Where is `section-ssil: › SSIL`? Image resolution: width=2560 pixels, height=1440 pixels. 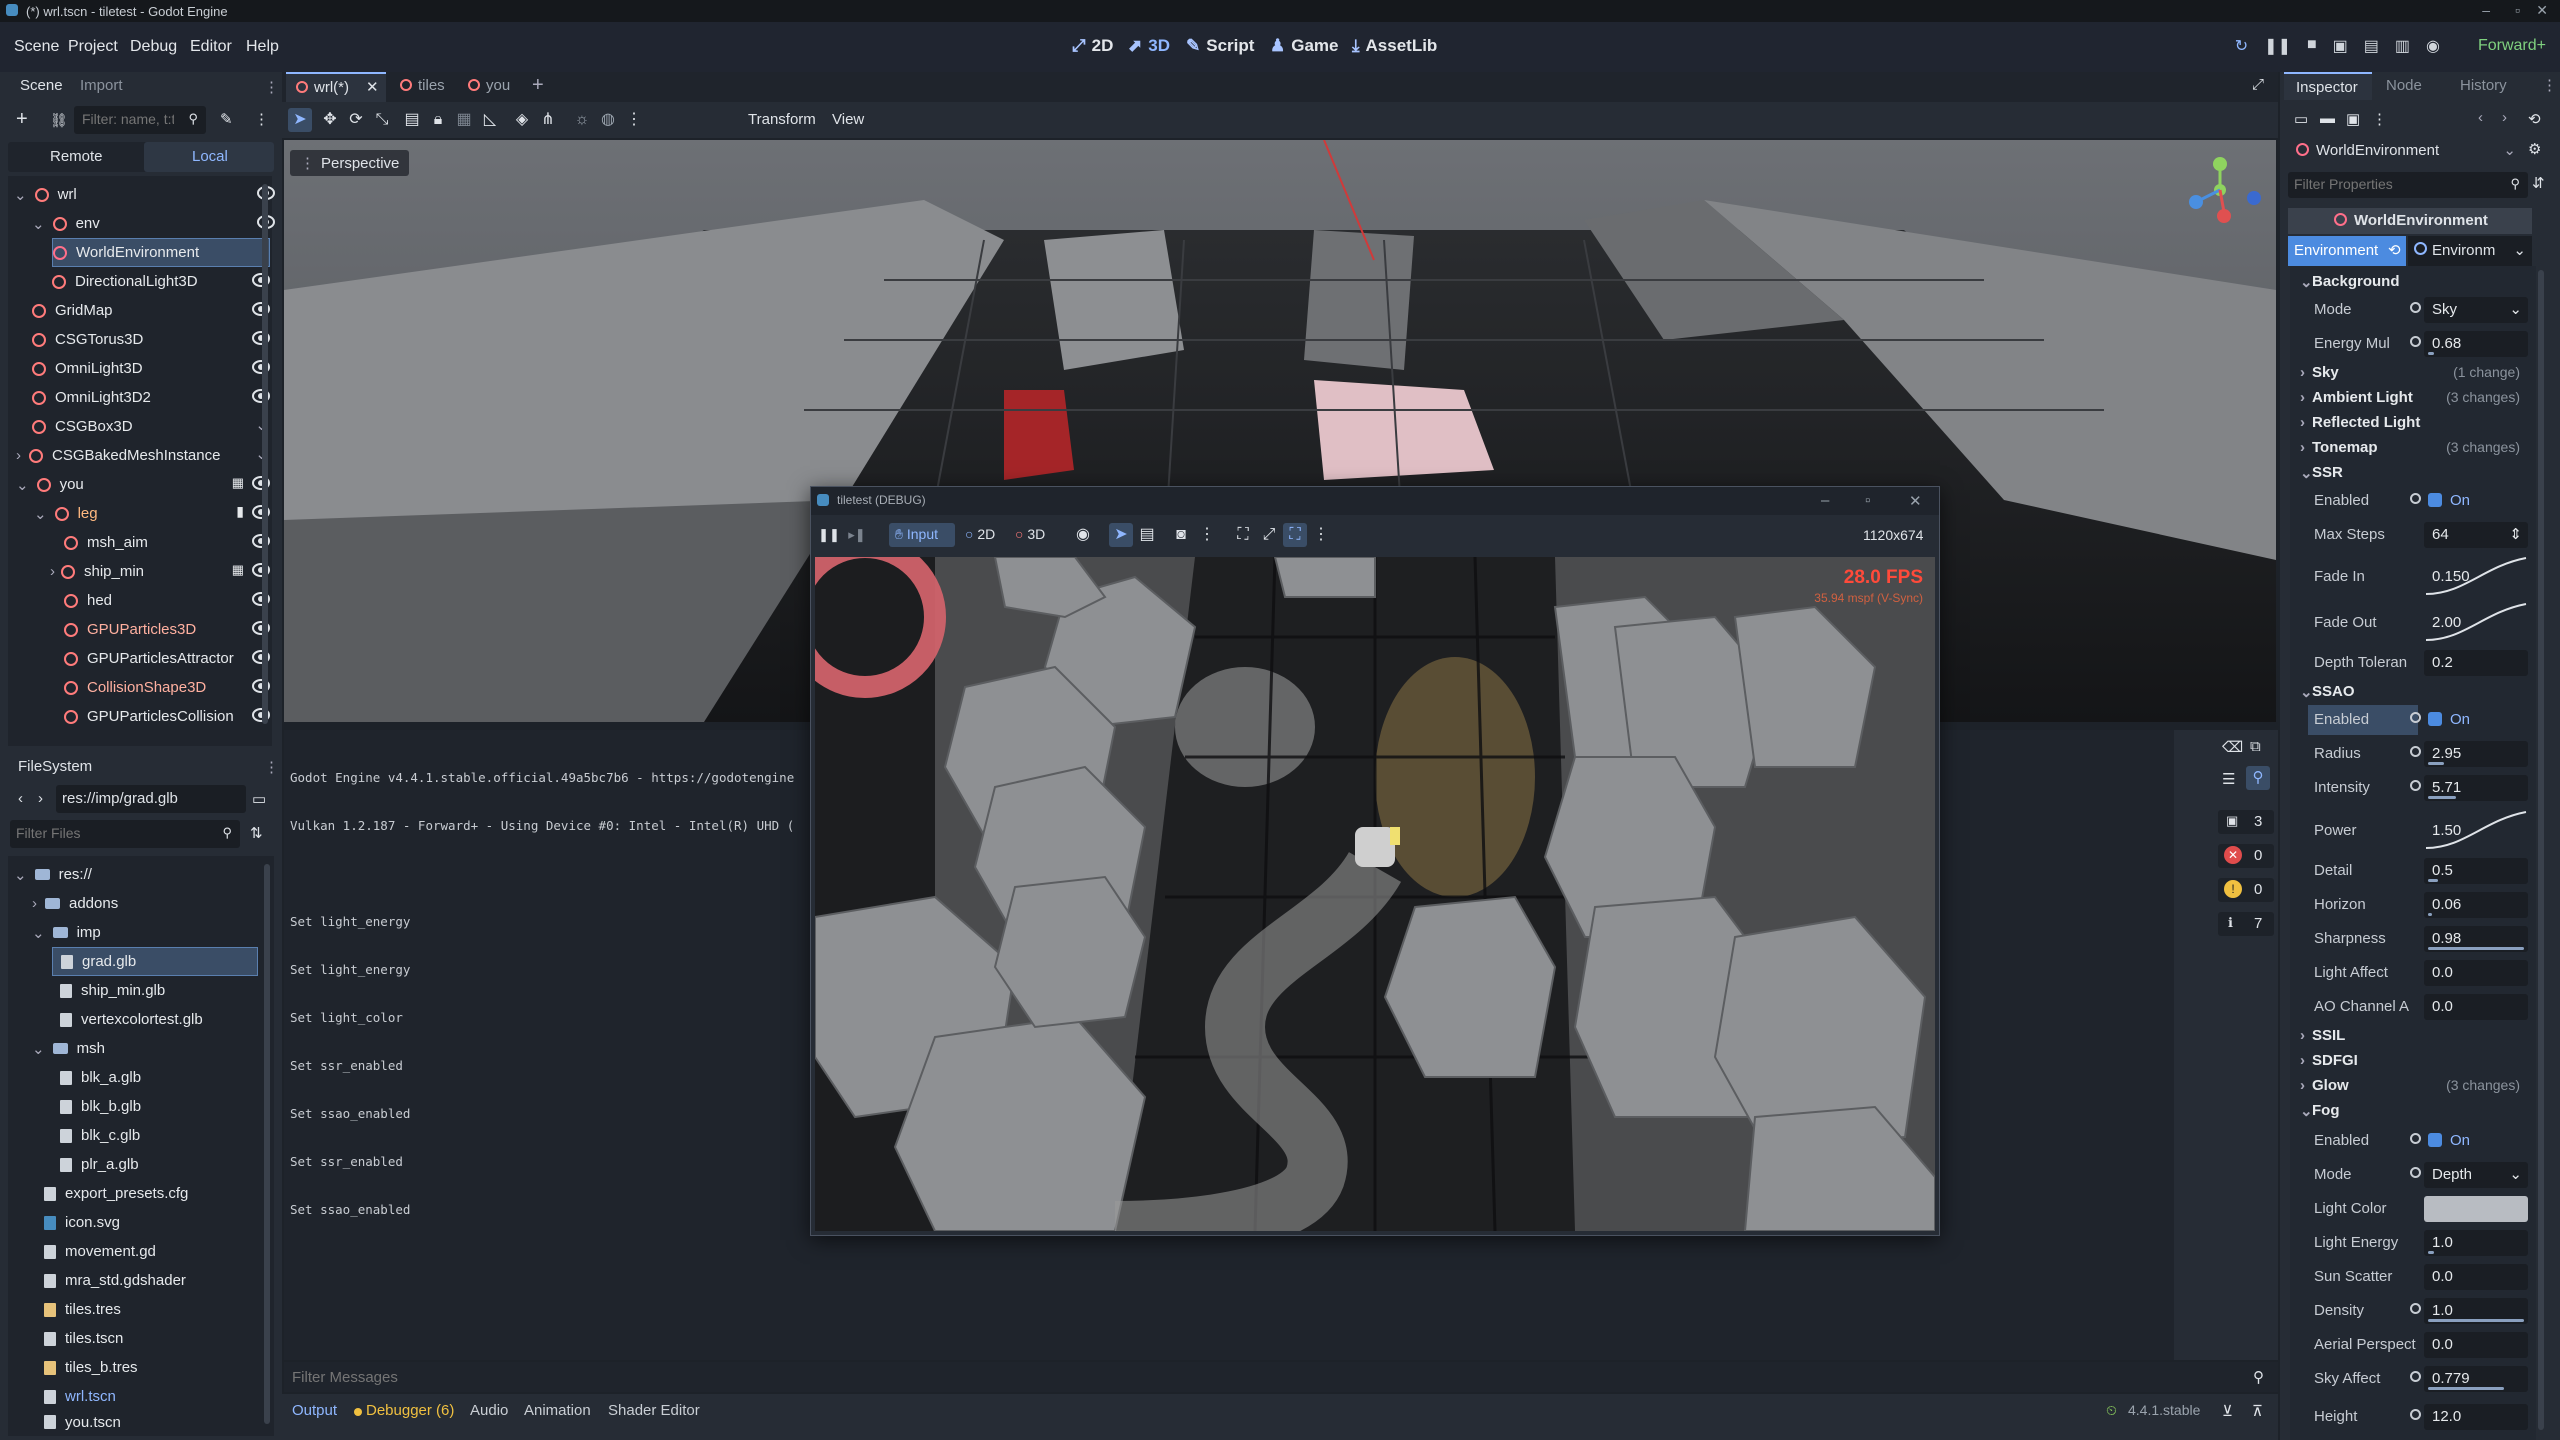
section-ssil: › SSIL is located at coordinates (2415, 1036).